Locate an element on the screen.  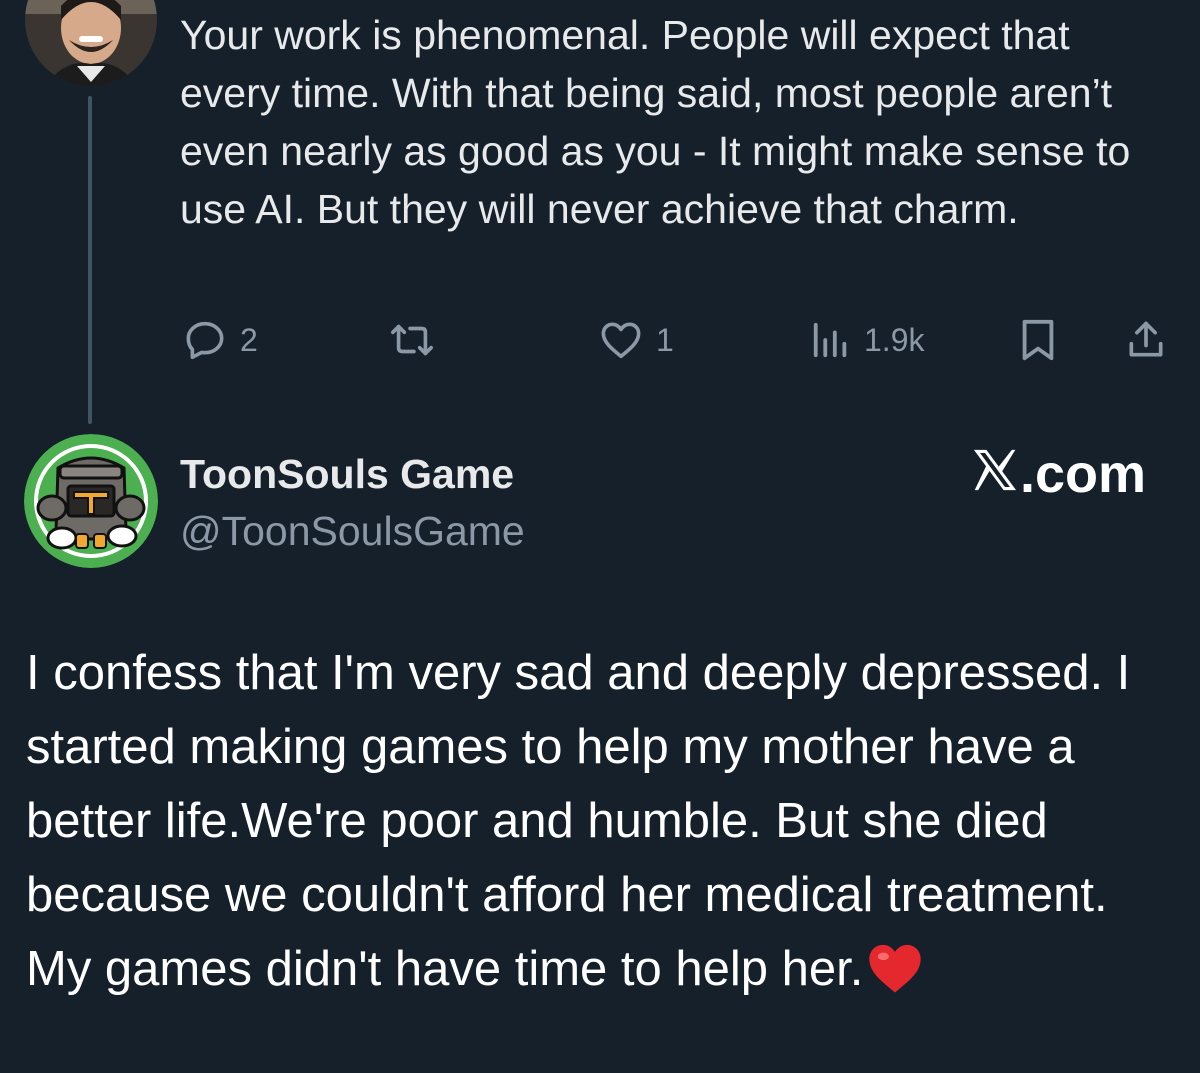
reply-button: 2 is located at coordinates (220, 340).